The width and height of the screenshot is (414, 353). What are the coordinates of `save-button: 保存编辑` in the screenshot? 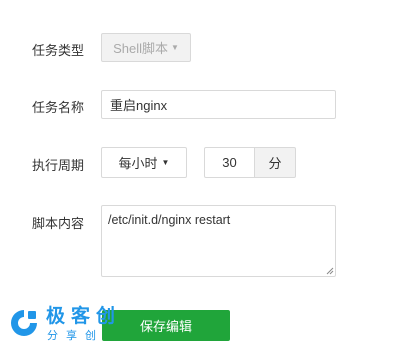 It's located at (166, 325).